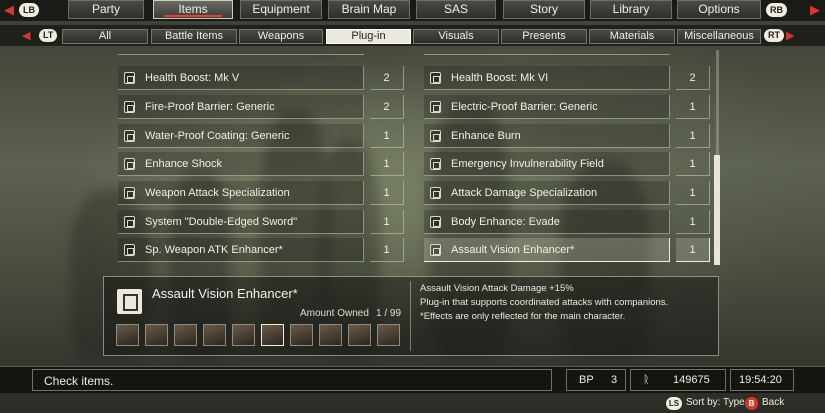  Describe the element at coordinates (193, 9) in the screenshot. I see `tab-items: Items` at that location.